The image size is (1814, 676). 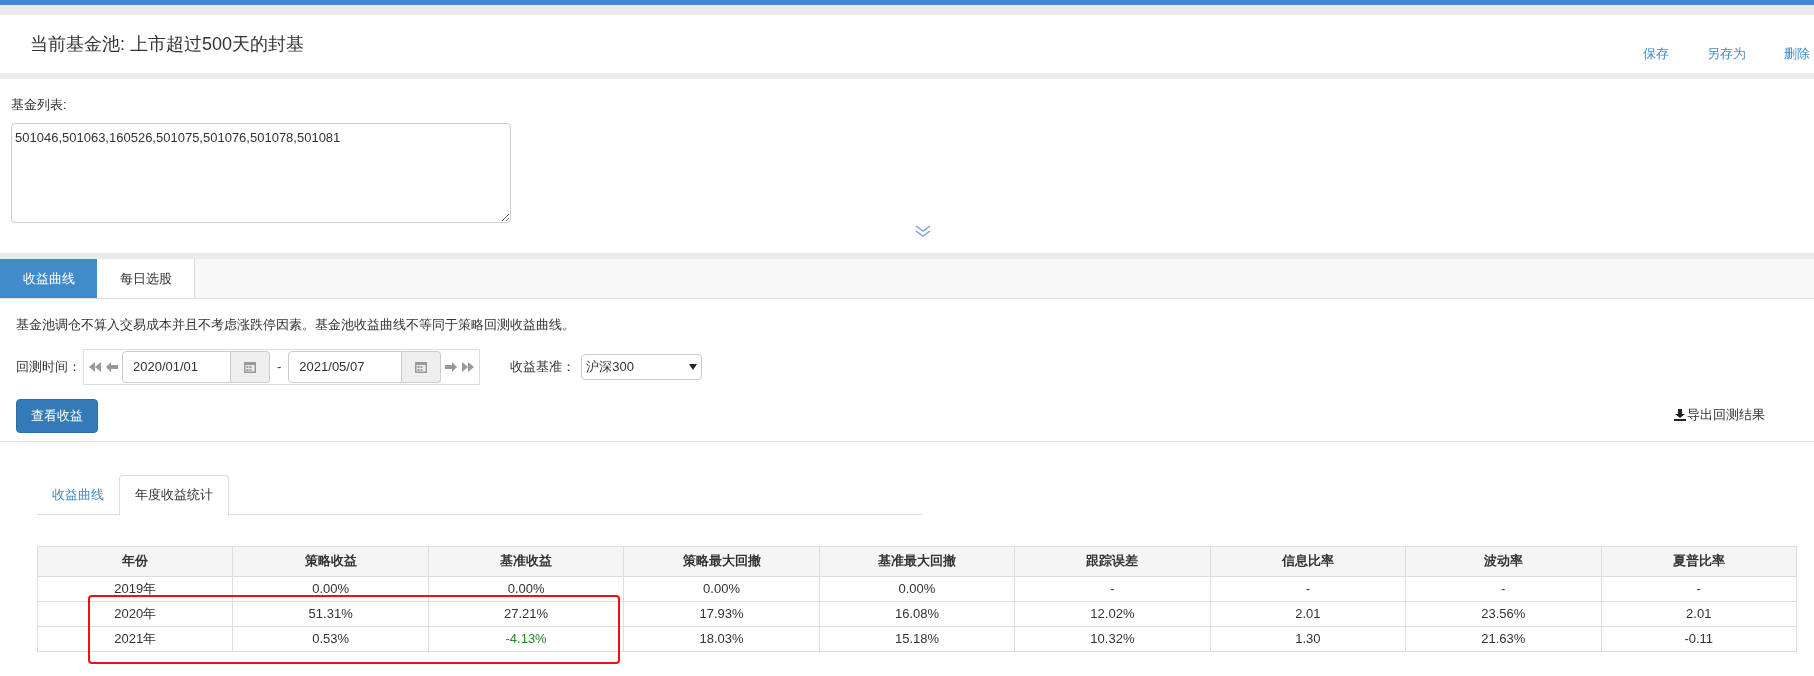 What do you see at coordinates (1112, 638) in the screenshot?
I see `table-cell: 10.32%` at bounding box center [1112, 638].